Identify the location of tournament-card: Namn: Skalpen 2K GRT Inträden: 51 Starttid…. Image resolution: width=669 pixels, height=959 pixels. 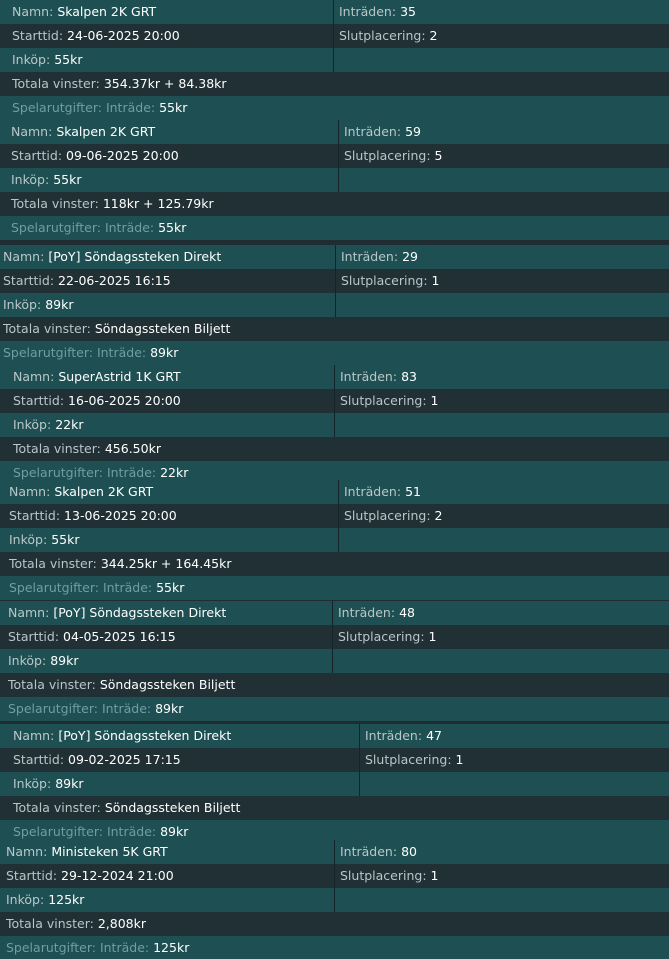
(334, 540).